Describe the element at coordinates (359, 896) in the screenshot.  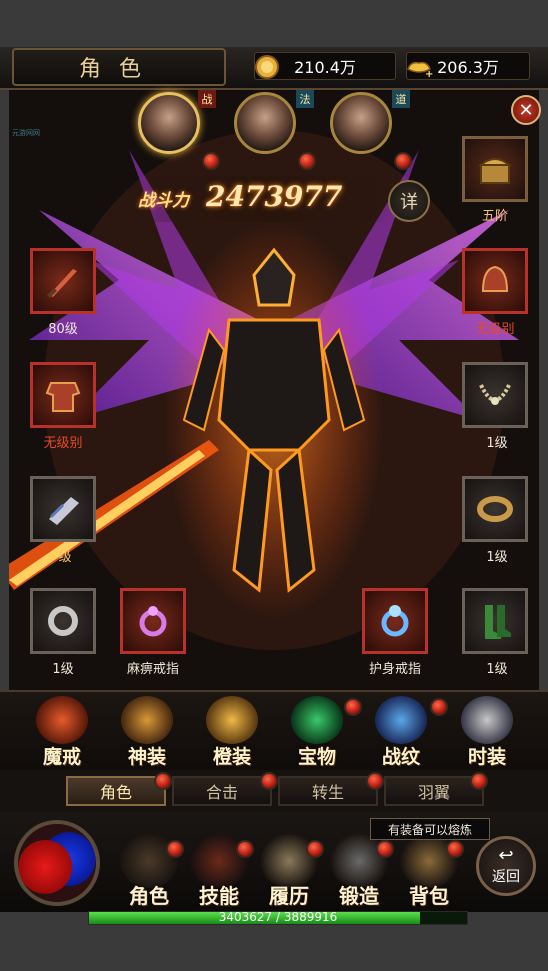
I see `nav-forge-label: 锻造` at that location.